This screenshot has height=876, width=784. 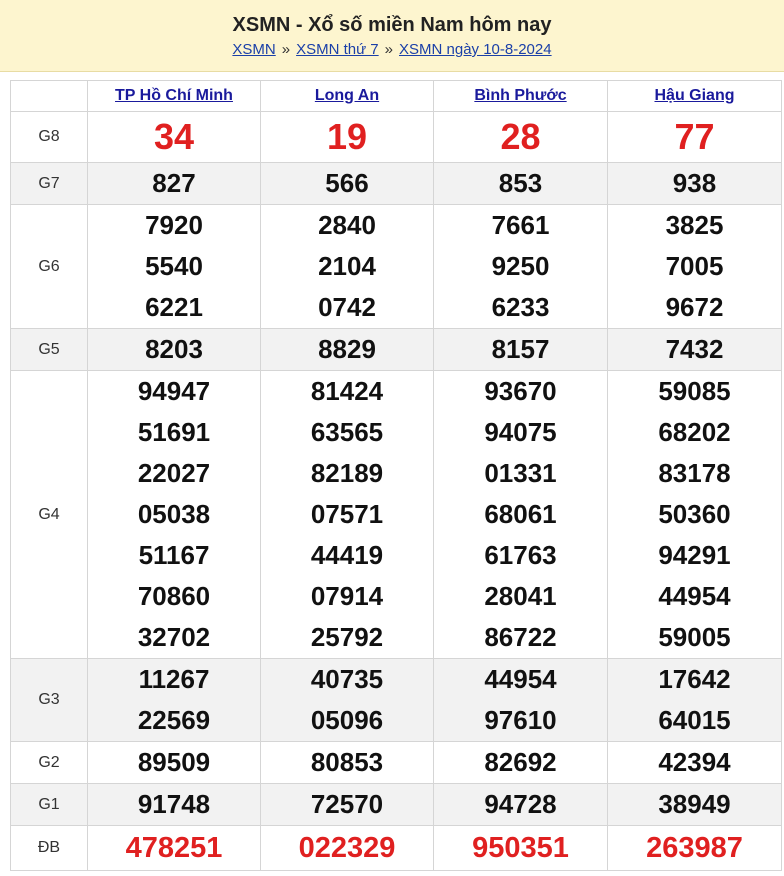 I want to click on result-number: 7005, so click(x=694, y=266).